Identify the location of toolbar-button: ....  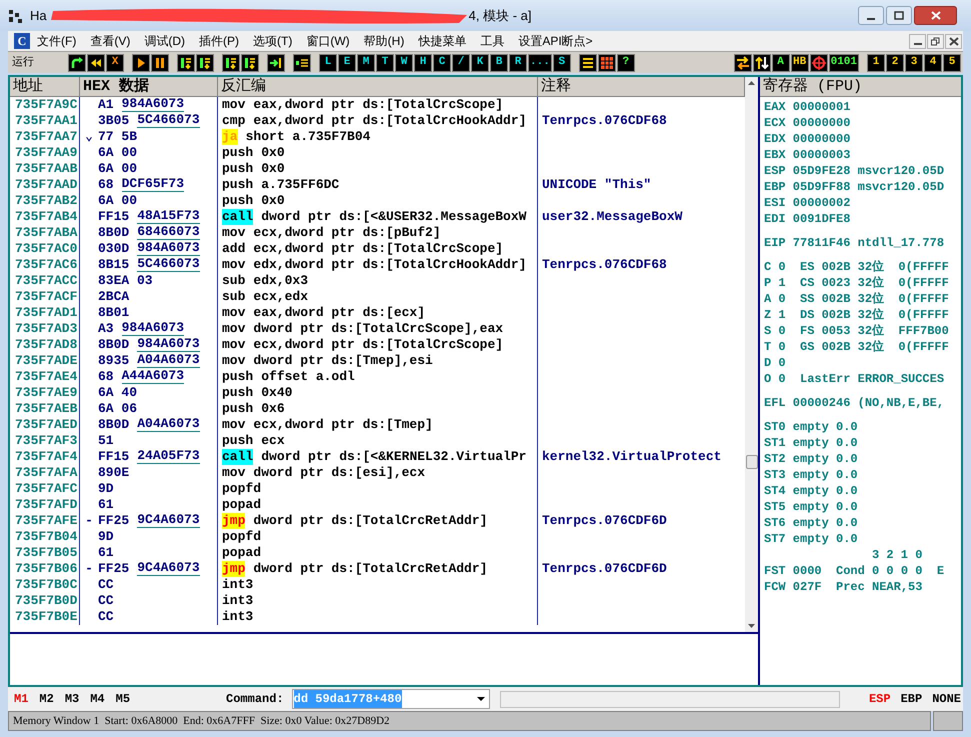
(540, 63).